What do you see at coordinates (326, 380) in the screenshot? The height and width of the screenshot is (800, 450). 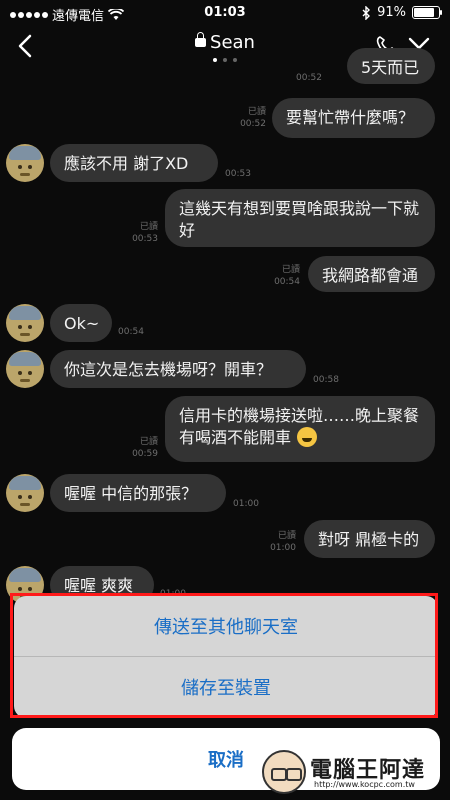 I see `message-time: 00:58` at bounding box center [326, 380].